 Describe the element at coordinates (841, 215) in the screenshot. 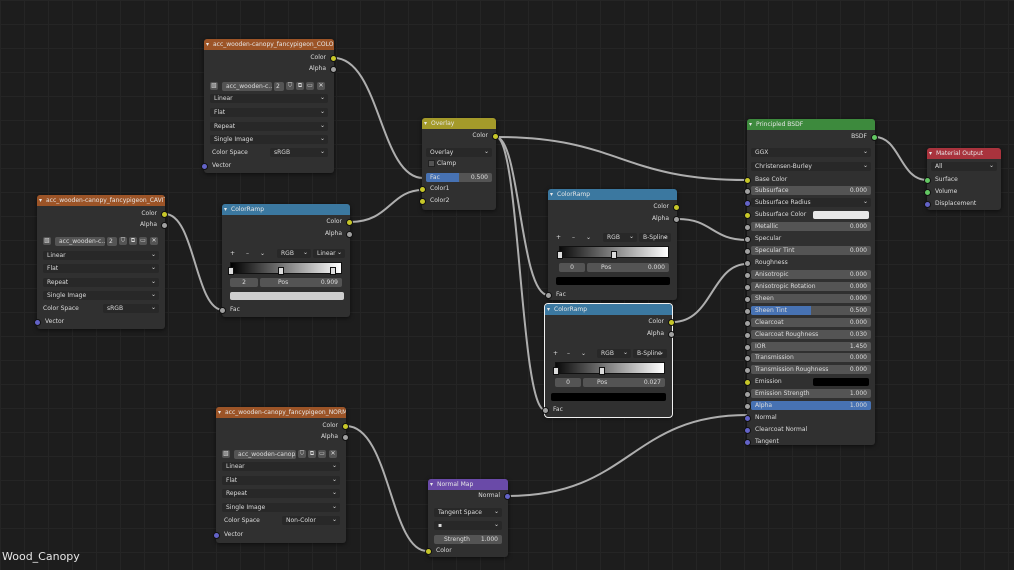

I see `subsurface-color-swatch` at that location.